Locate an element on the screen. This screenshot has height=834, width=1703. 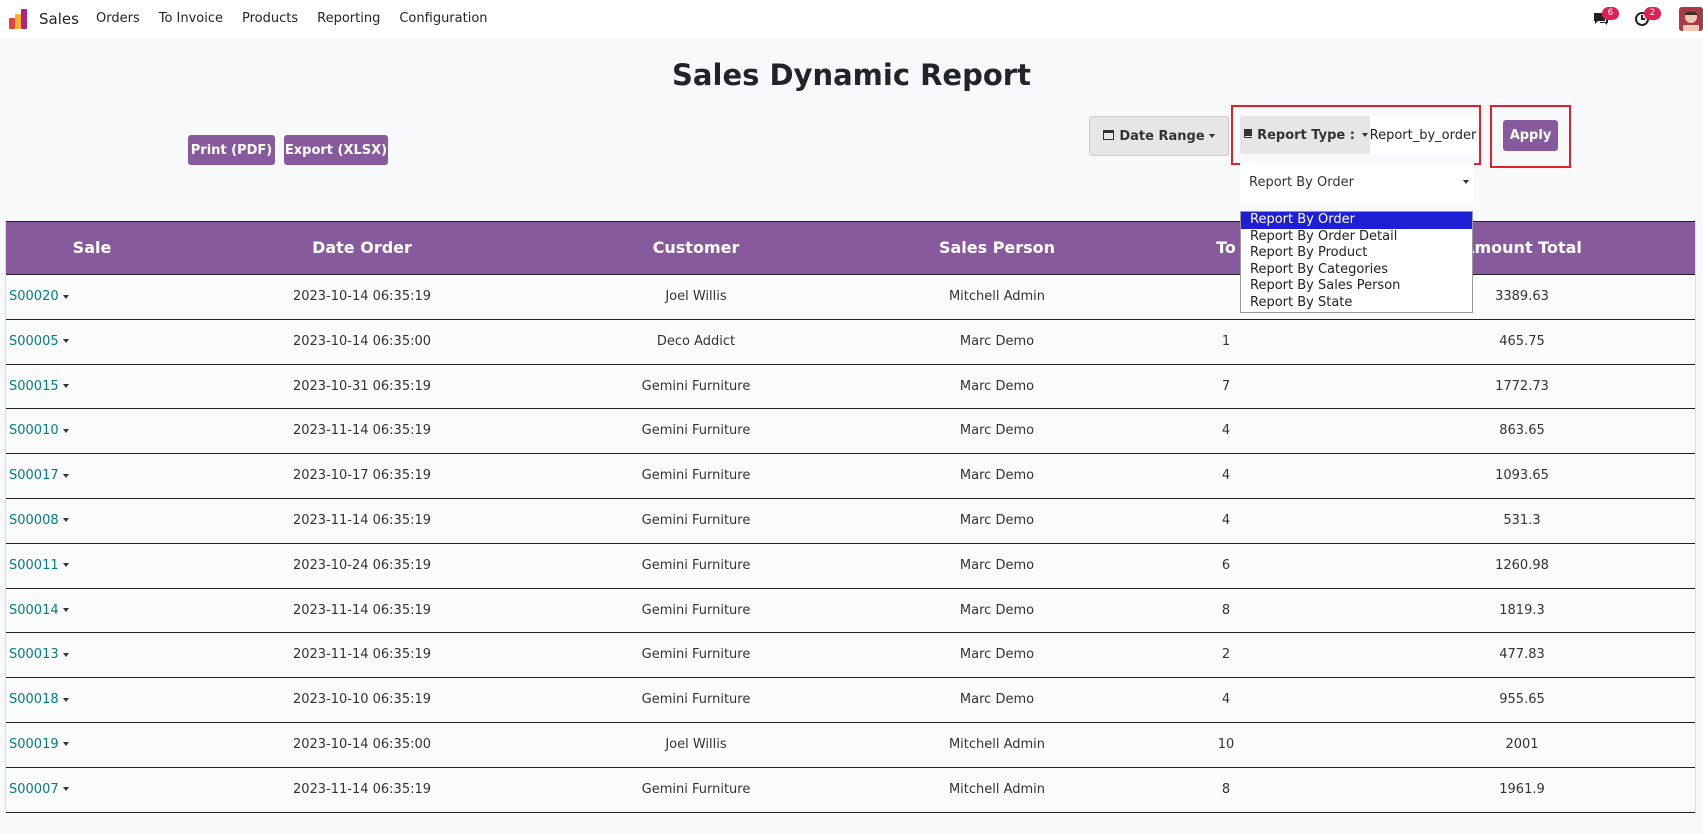
sale-order-link: S00007 is located at coordinates (39, 789).